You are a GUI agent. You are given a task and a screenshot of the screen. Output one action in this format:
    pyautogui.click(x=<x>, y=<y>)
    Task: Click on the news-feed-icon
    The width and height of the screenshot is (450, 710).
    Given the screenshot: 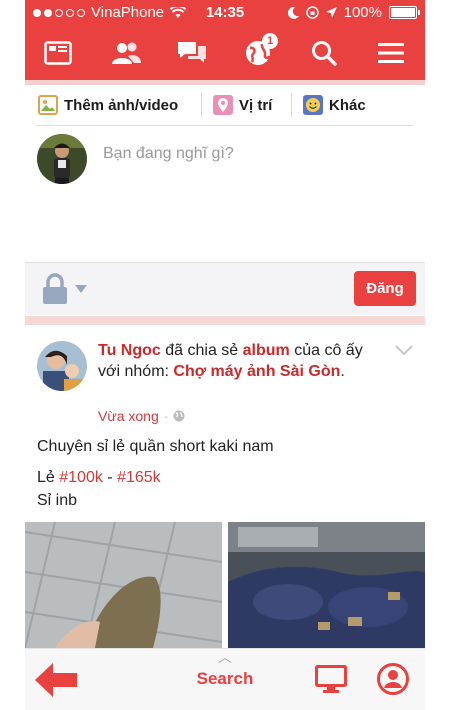 What is the action you would take?
    pyautogui.click(x=58, y=53)
    